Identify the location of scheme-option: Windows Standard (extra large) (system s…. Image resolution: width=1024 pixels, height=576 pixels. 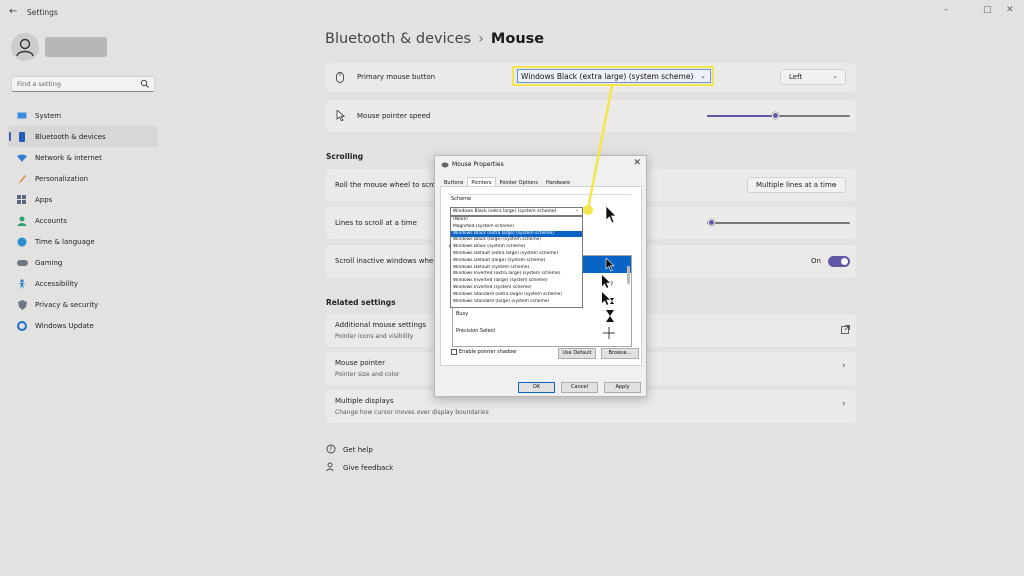
(516, 295).